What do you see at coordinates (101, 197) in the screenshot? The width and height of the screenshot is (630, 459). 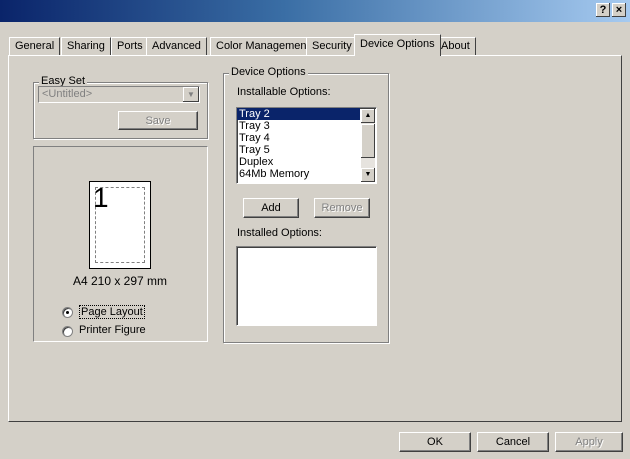 I see `page-number: 1` at bounding box center [101, 197].